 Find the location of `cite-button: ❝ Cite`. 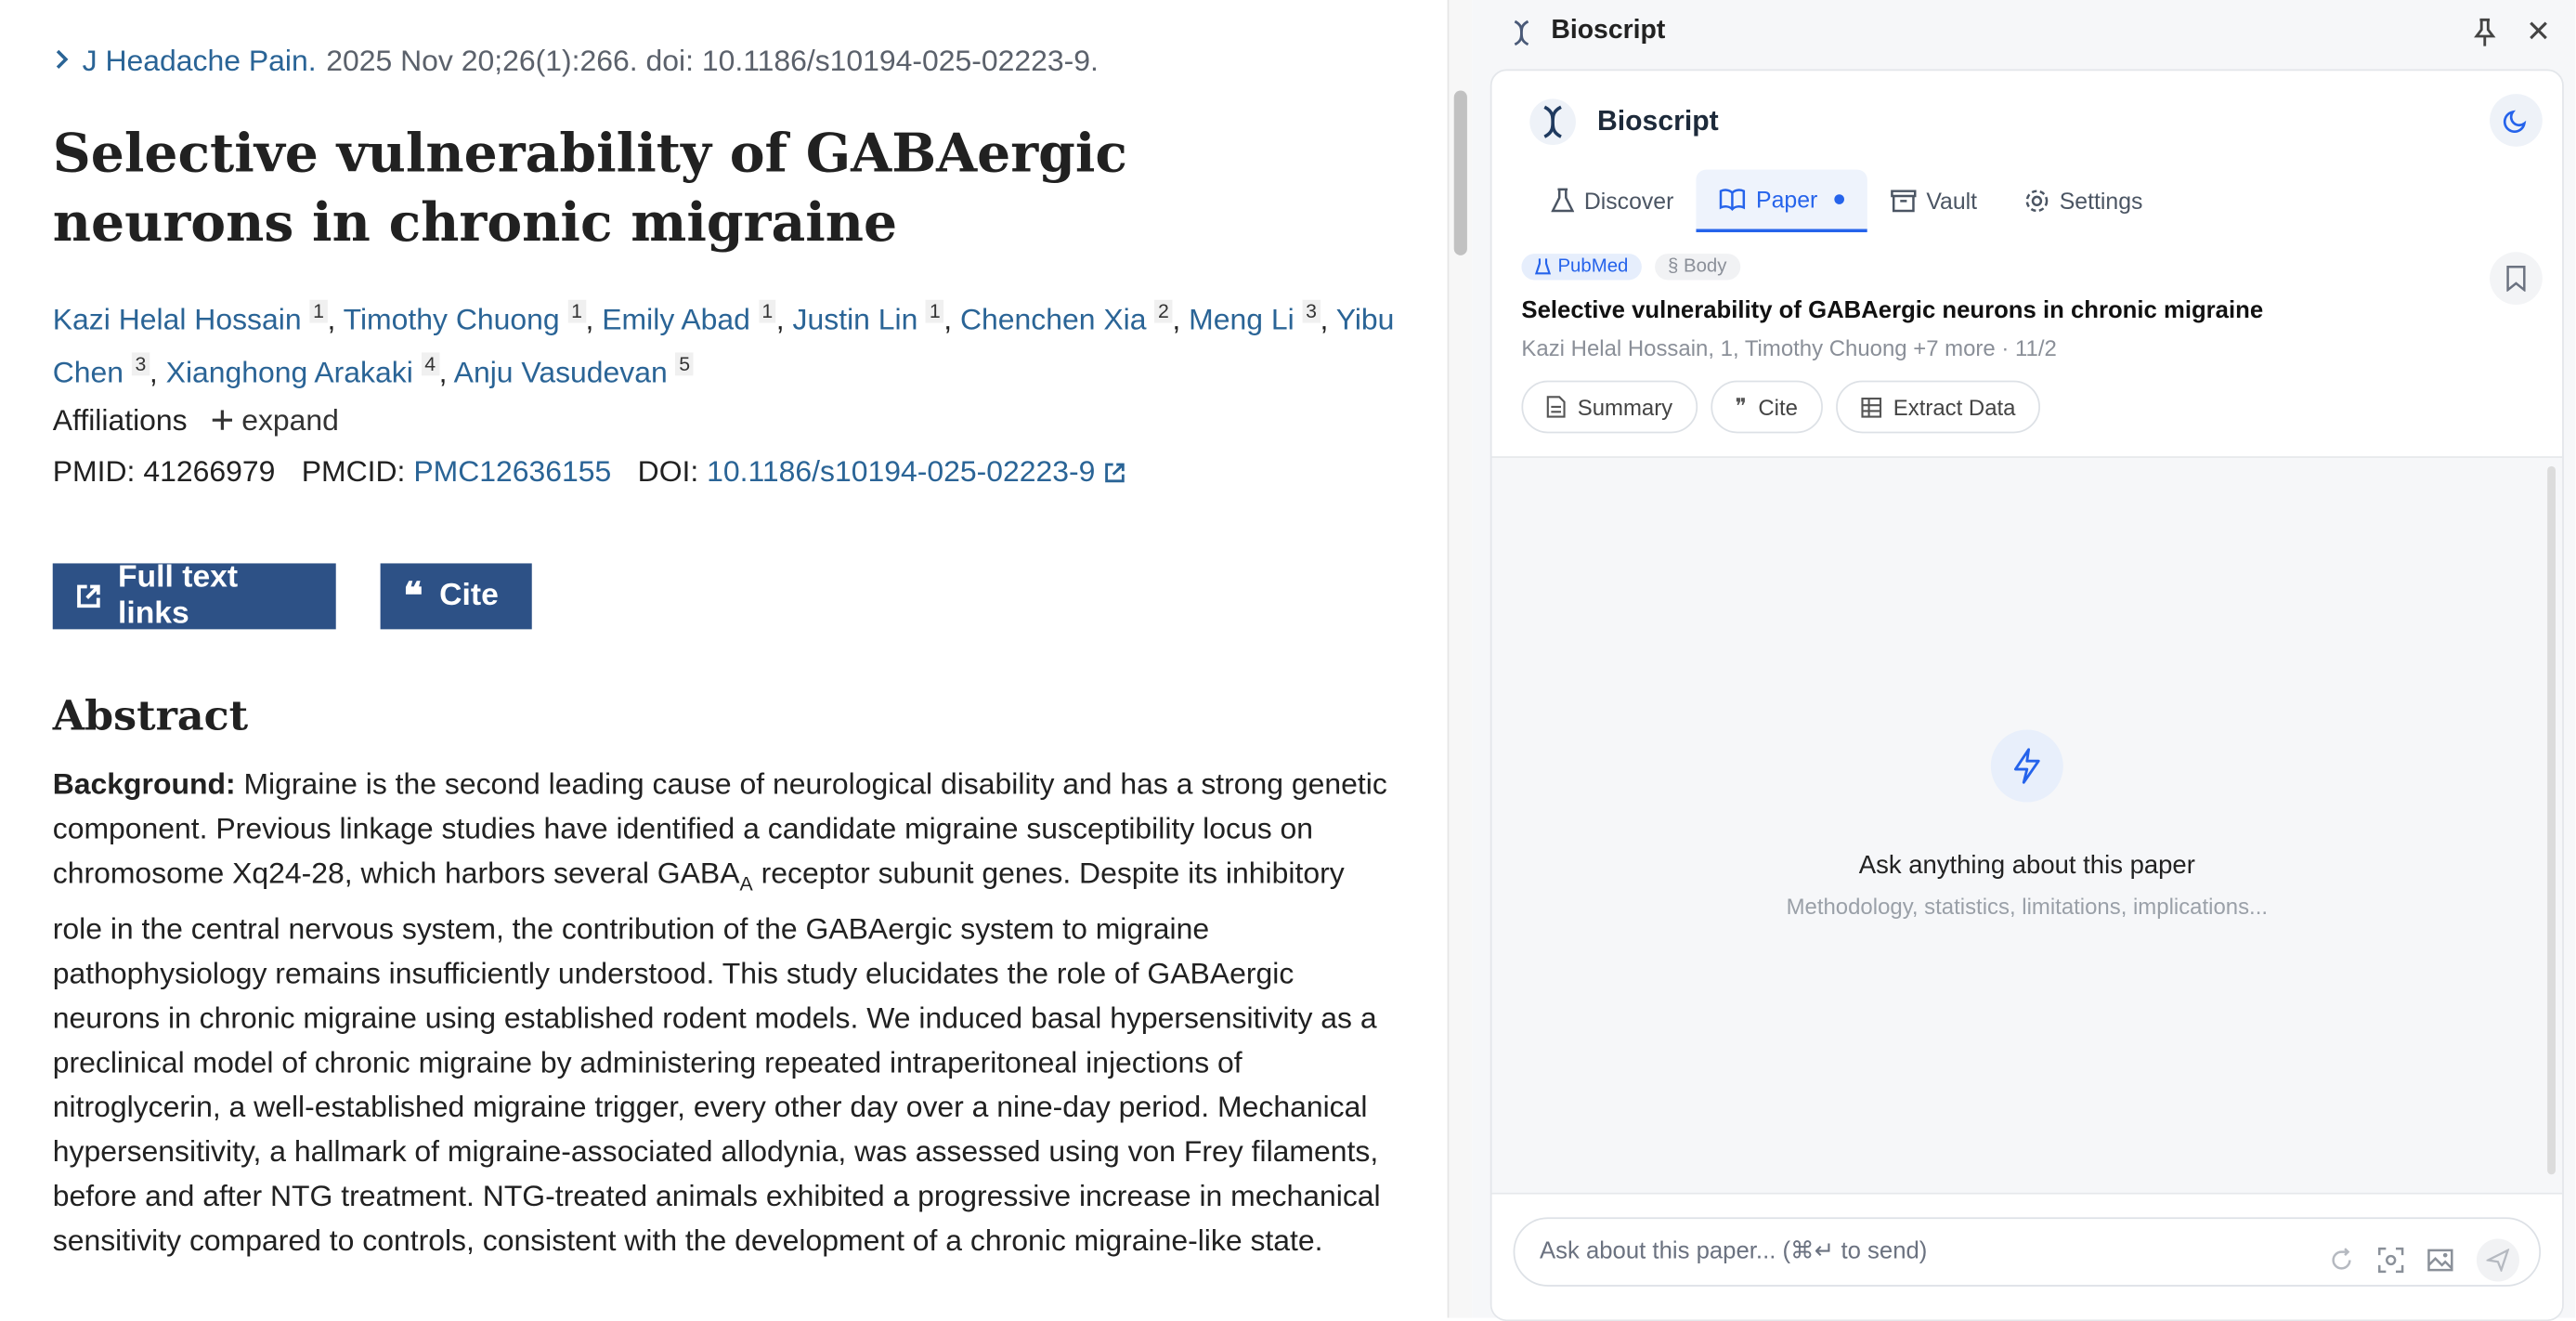

cite-button: ❝ Cite is located at coordinates (456, 596).